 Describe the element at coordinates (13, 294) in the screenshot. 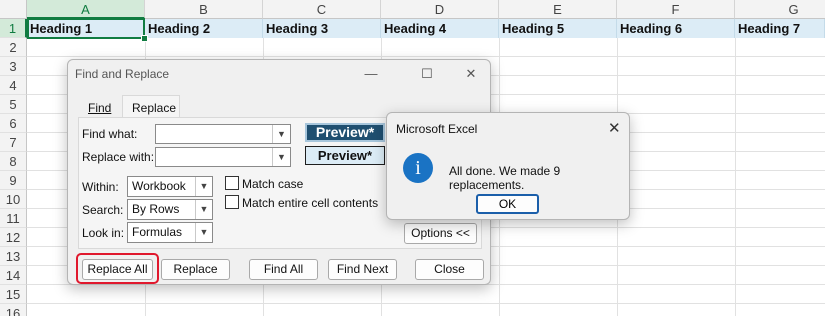

I see `row-header-15: 15` at that location.